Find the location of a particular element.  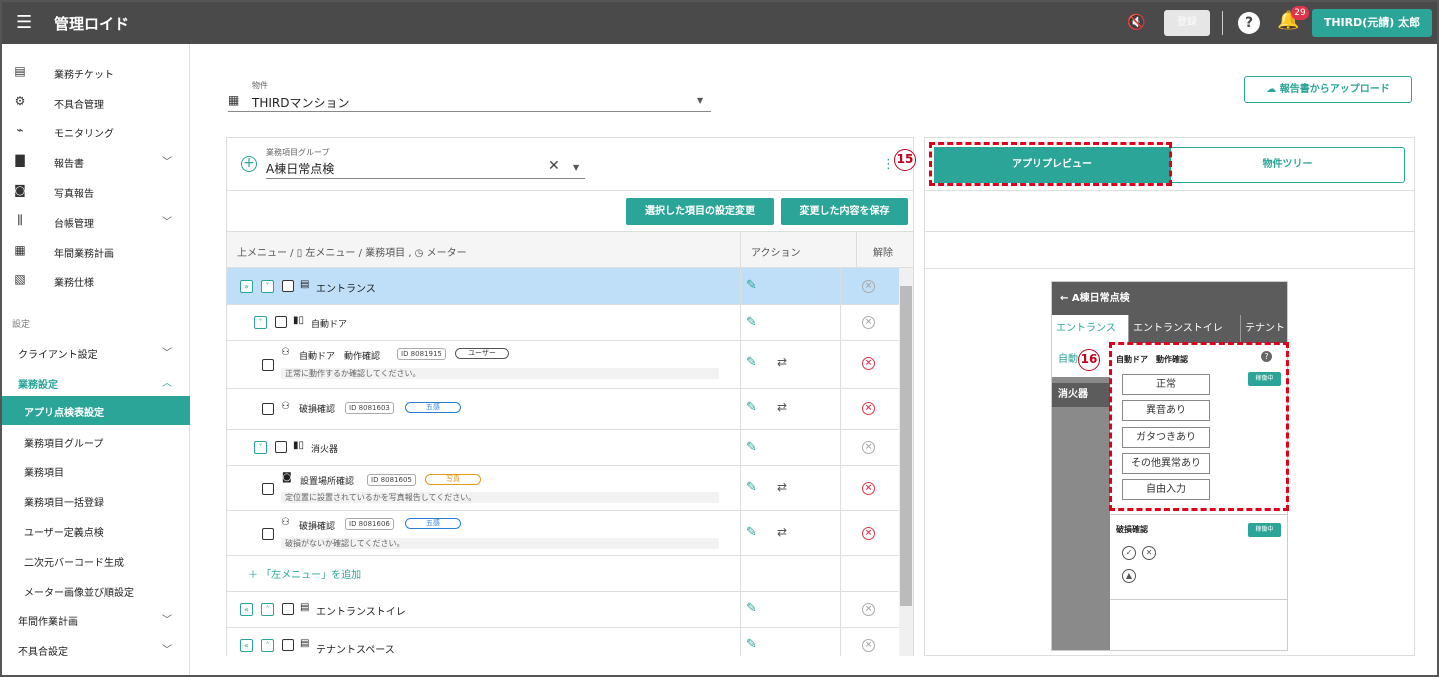

calendar-icon: ▦ is located at coordinates (20, 250).